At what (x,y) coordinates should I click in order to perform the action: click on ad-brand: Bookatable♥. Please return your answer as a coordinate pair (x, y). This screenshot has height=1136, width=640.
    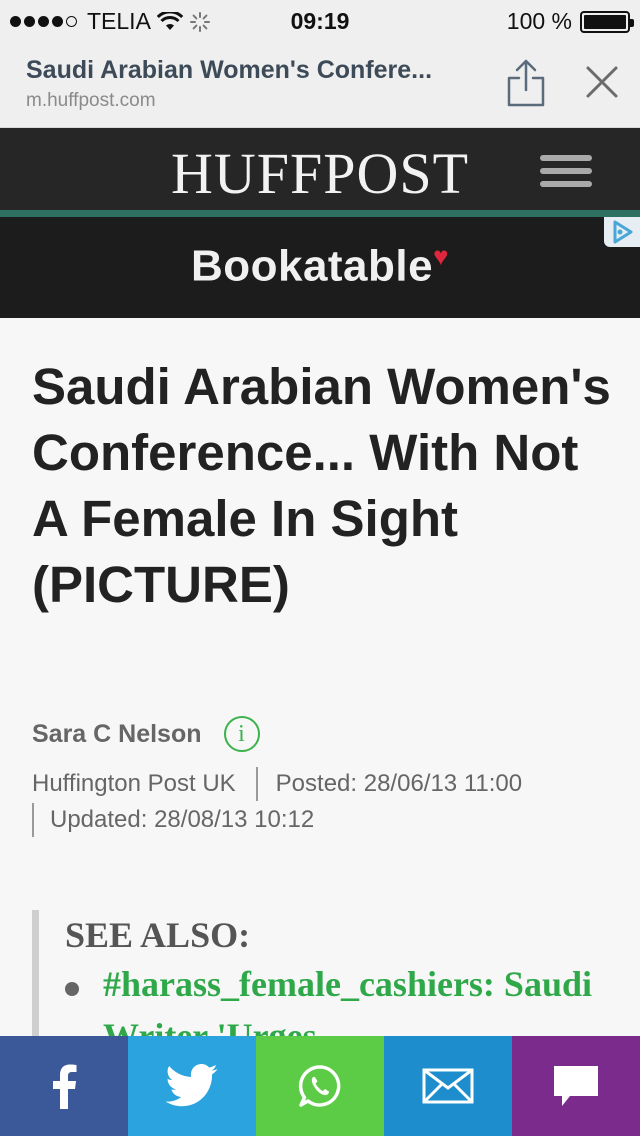
    Looking at the image, I should click on (320, 266).